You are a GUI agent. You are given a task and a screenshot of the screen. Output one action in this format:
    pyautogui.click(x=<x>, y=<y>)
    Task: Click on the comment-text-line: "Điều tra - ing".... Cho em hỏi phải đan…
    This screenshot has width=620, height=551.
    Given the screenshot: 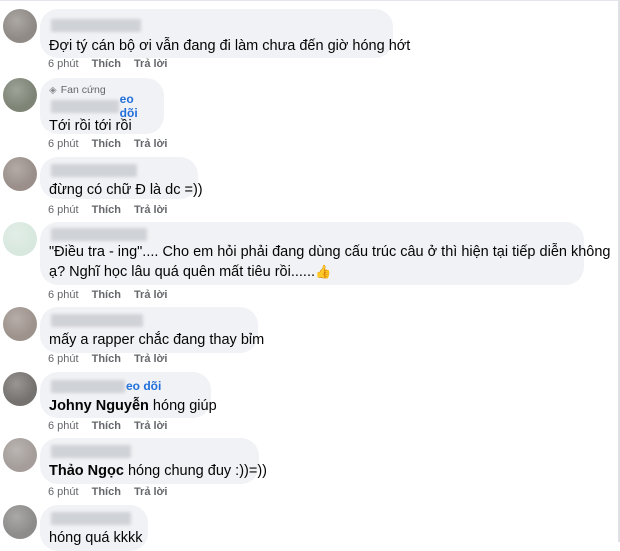 What is the action you would take?
    pyautogui.click(x=330, y=252)
    